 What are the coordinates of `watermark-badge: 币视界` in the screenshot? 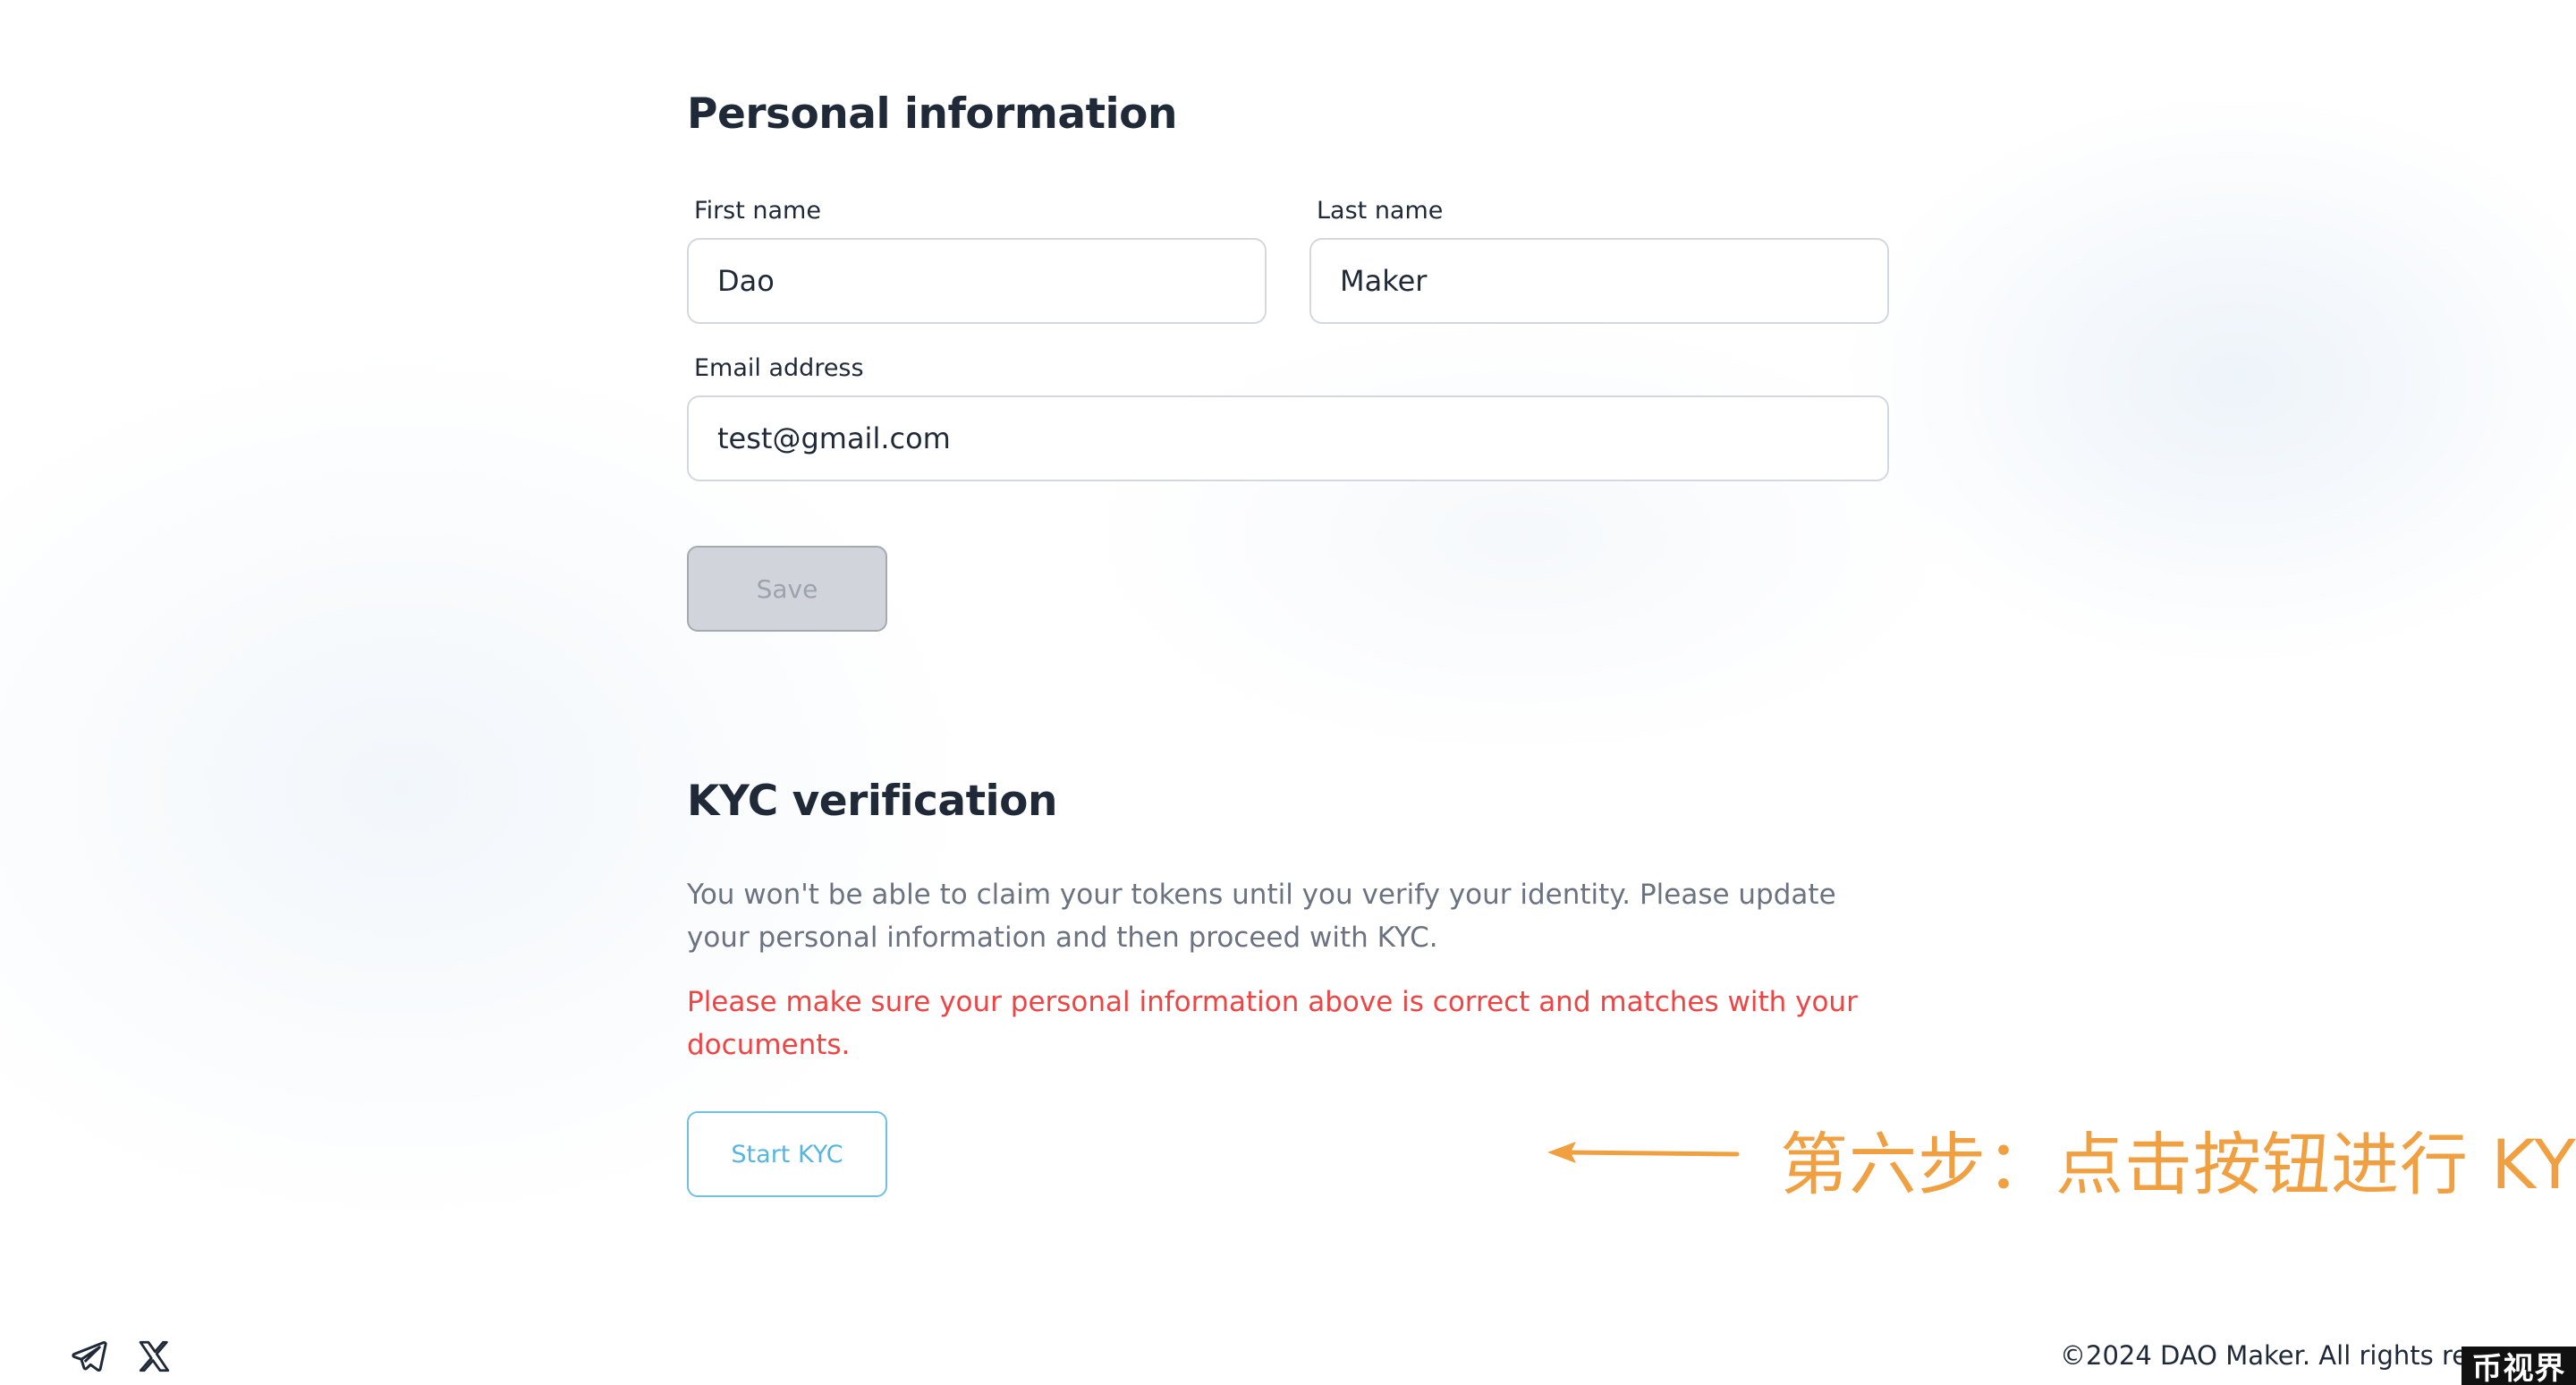 It's located at (2519, 1366).